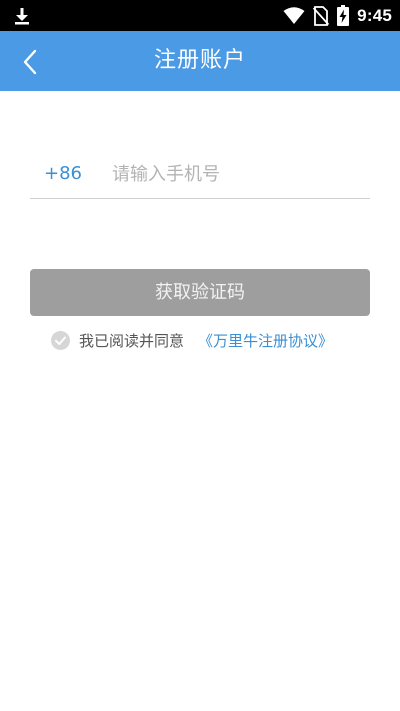  Describe the element at coordinates (265, 340) in the screenshot. I see `agreement-link: 《万里牛注册协议》` at that location.